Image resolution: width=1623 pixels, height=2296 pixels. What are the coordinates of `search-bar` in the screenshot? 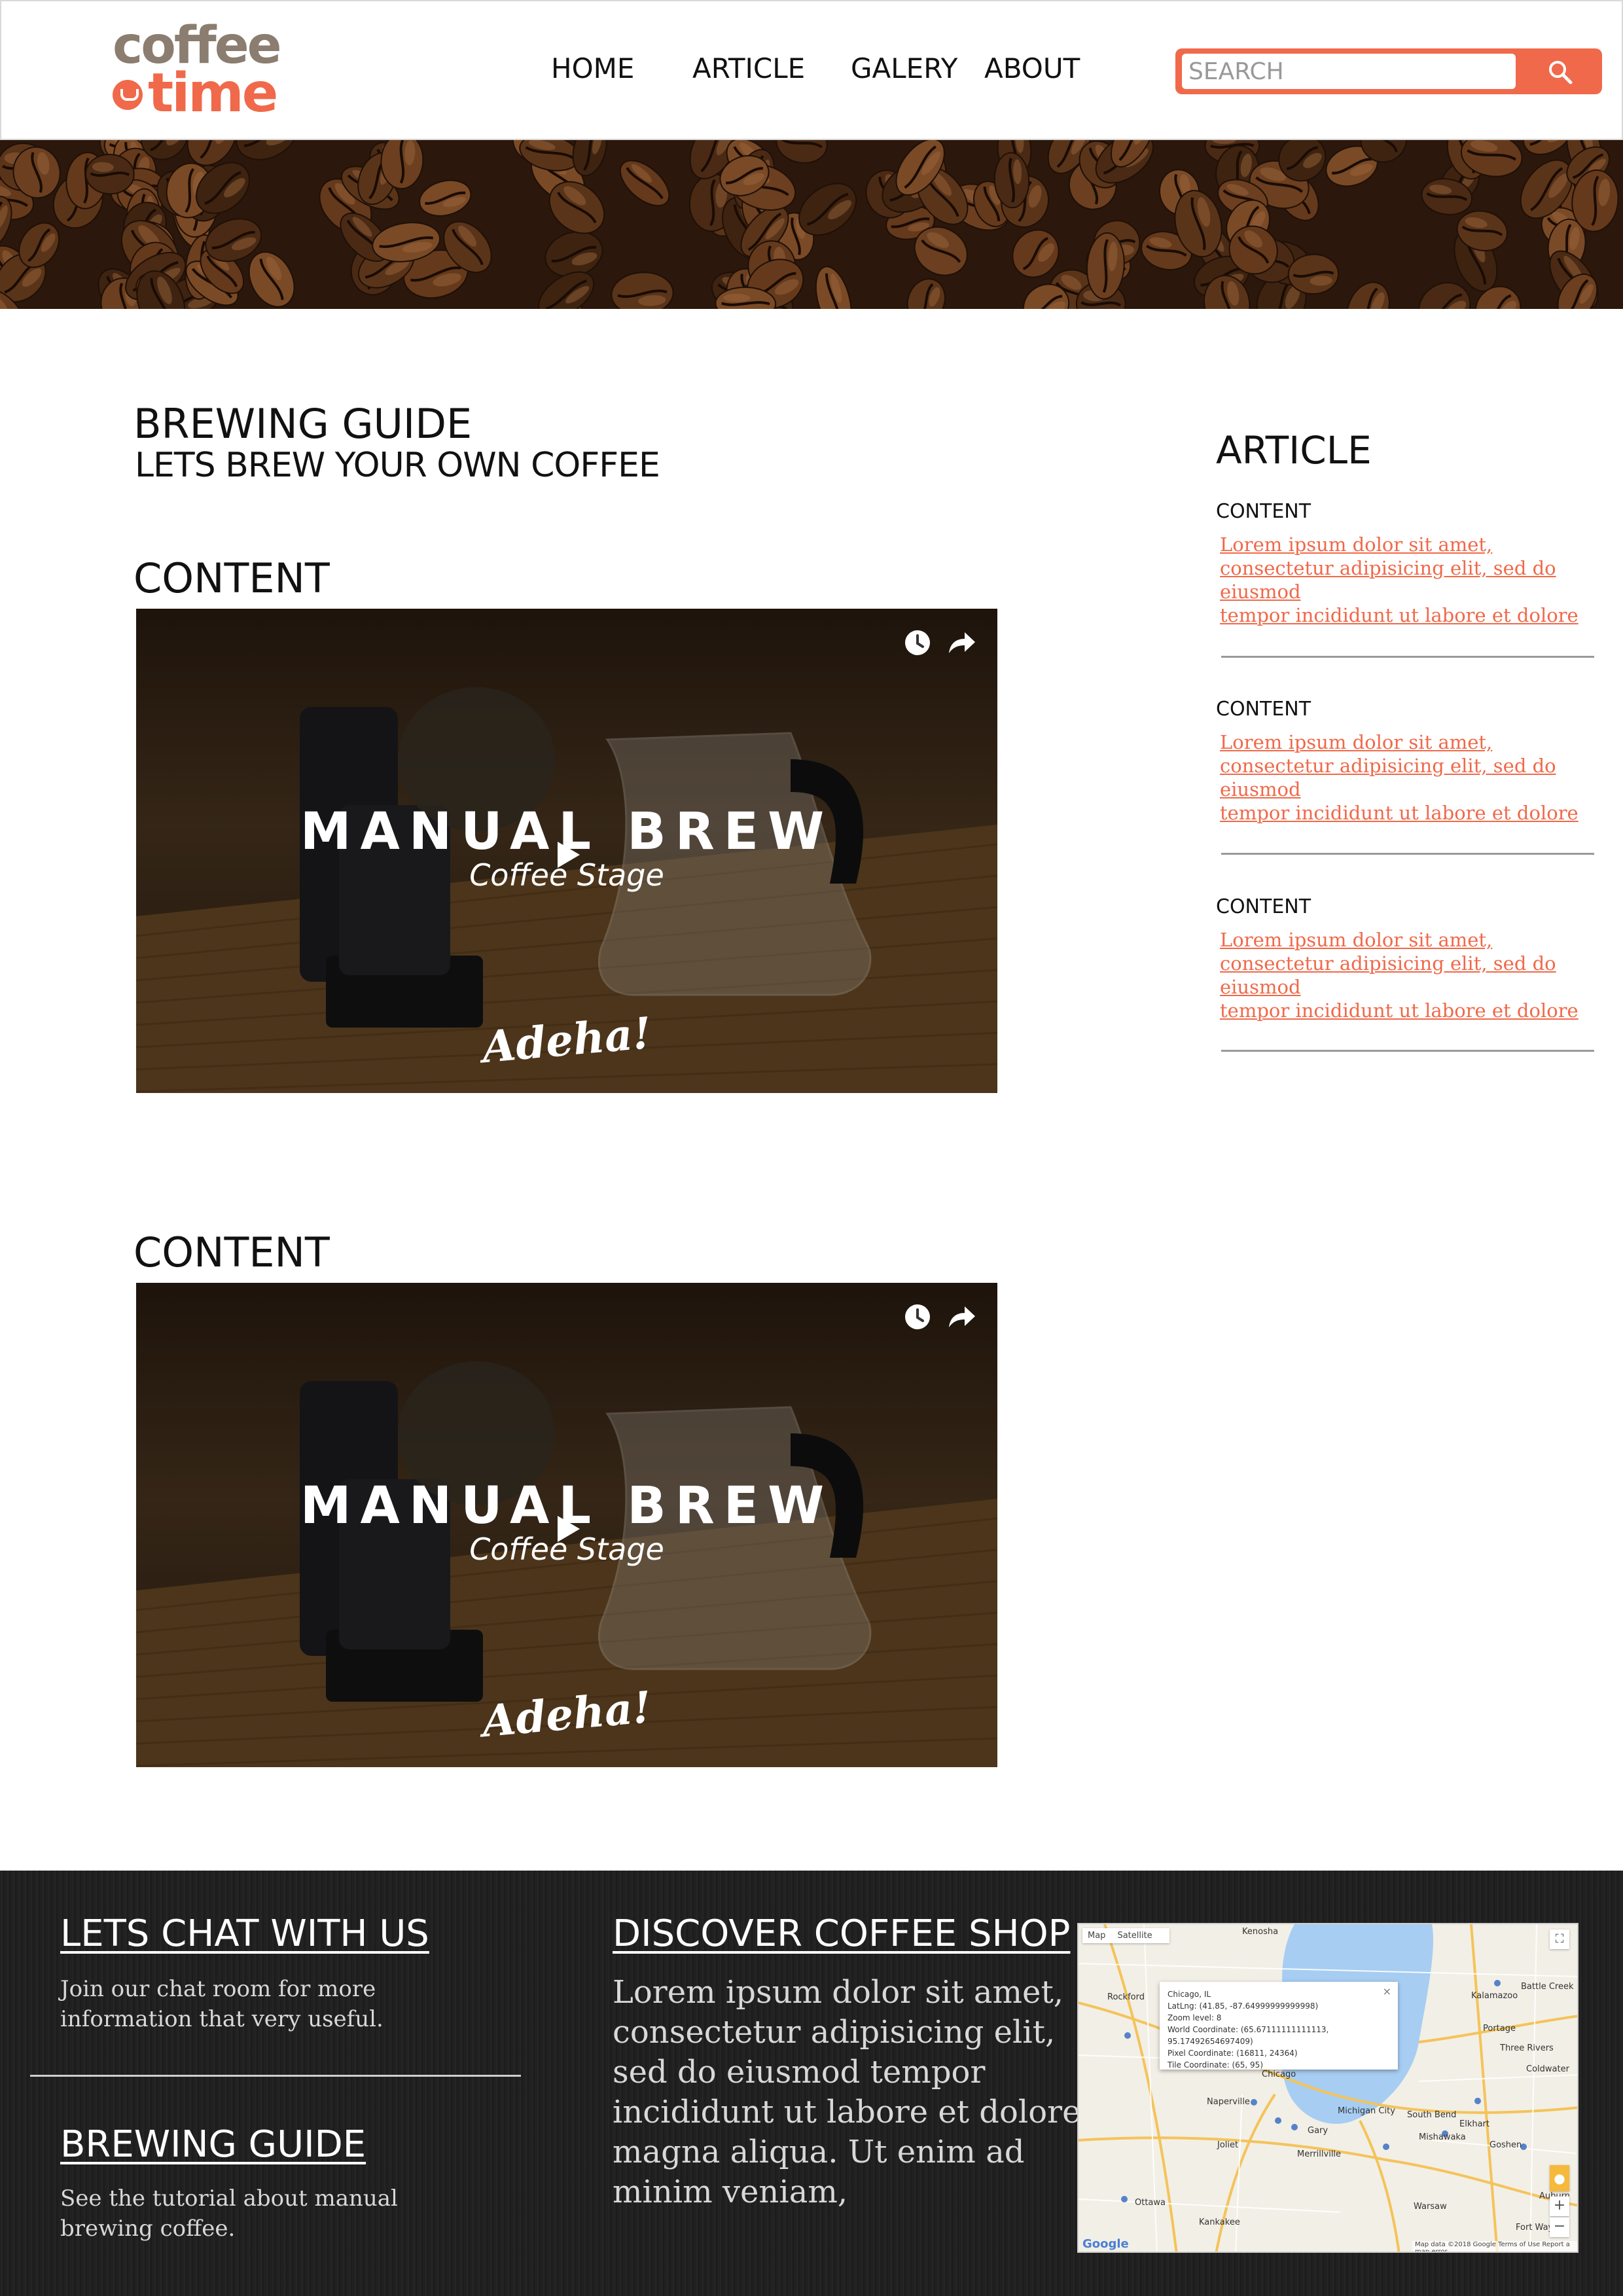 It's located at (1388, 71).